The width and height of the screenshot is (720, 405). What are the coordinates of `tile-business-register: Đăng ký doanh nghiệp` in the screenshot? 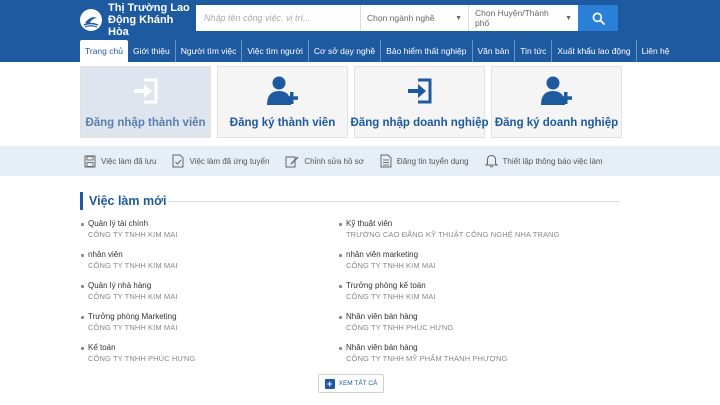 It's located at (556, 102).